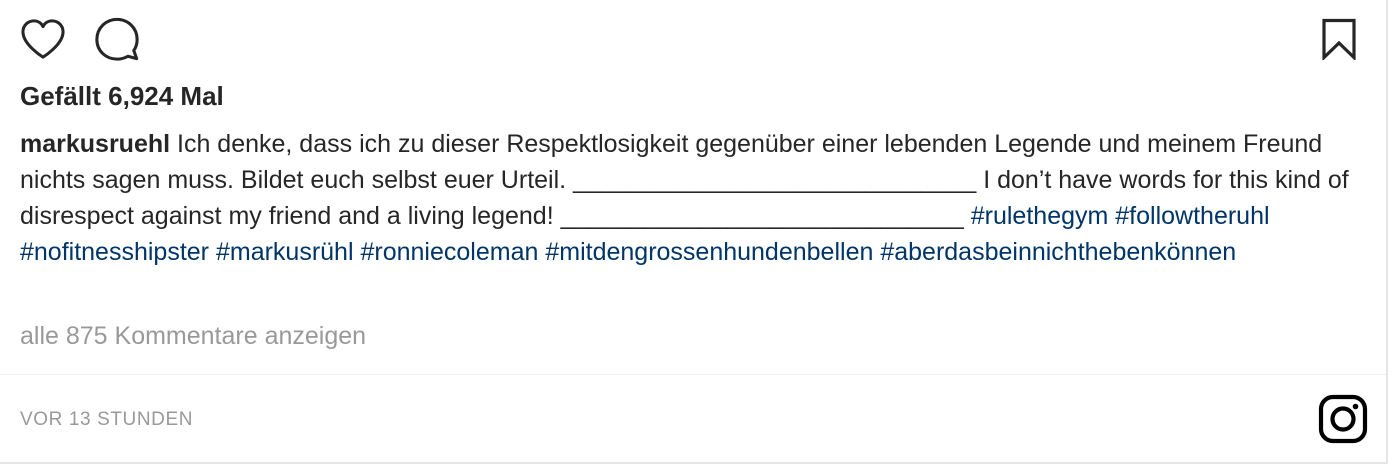  I want to click on like-button, so click(43, 39).